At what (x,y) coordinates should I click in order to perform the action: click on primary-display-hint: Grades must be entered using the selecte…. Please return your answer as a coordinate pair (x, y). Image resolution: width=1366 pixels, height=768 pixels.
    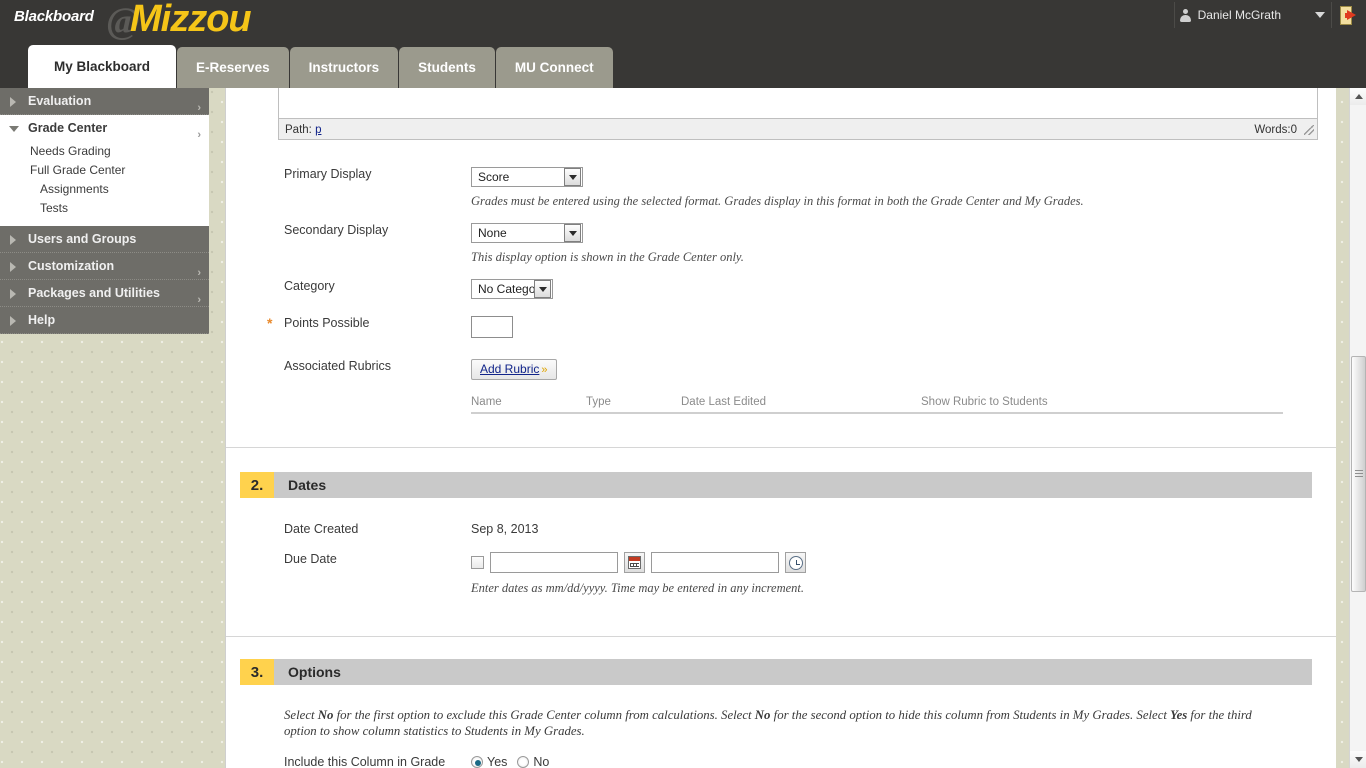
    Looking at the image, I should click on (777, 201).